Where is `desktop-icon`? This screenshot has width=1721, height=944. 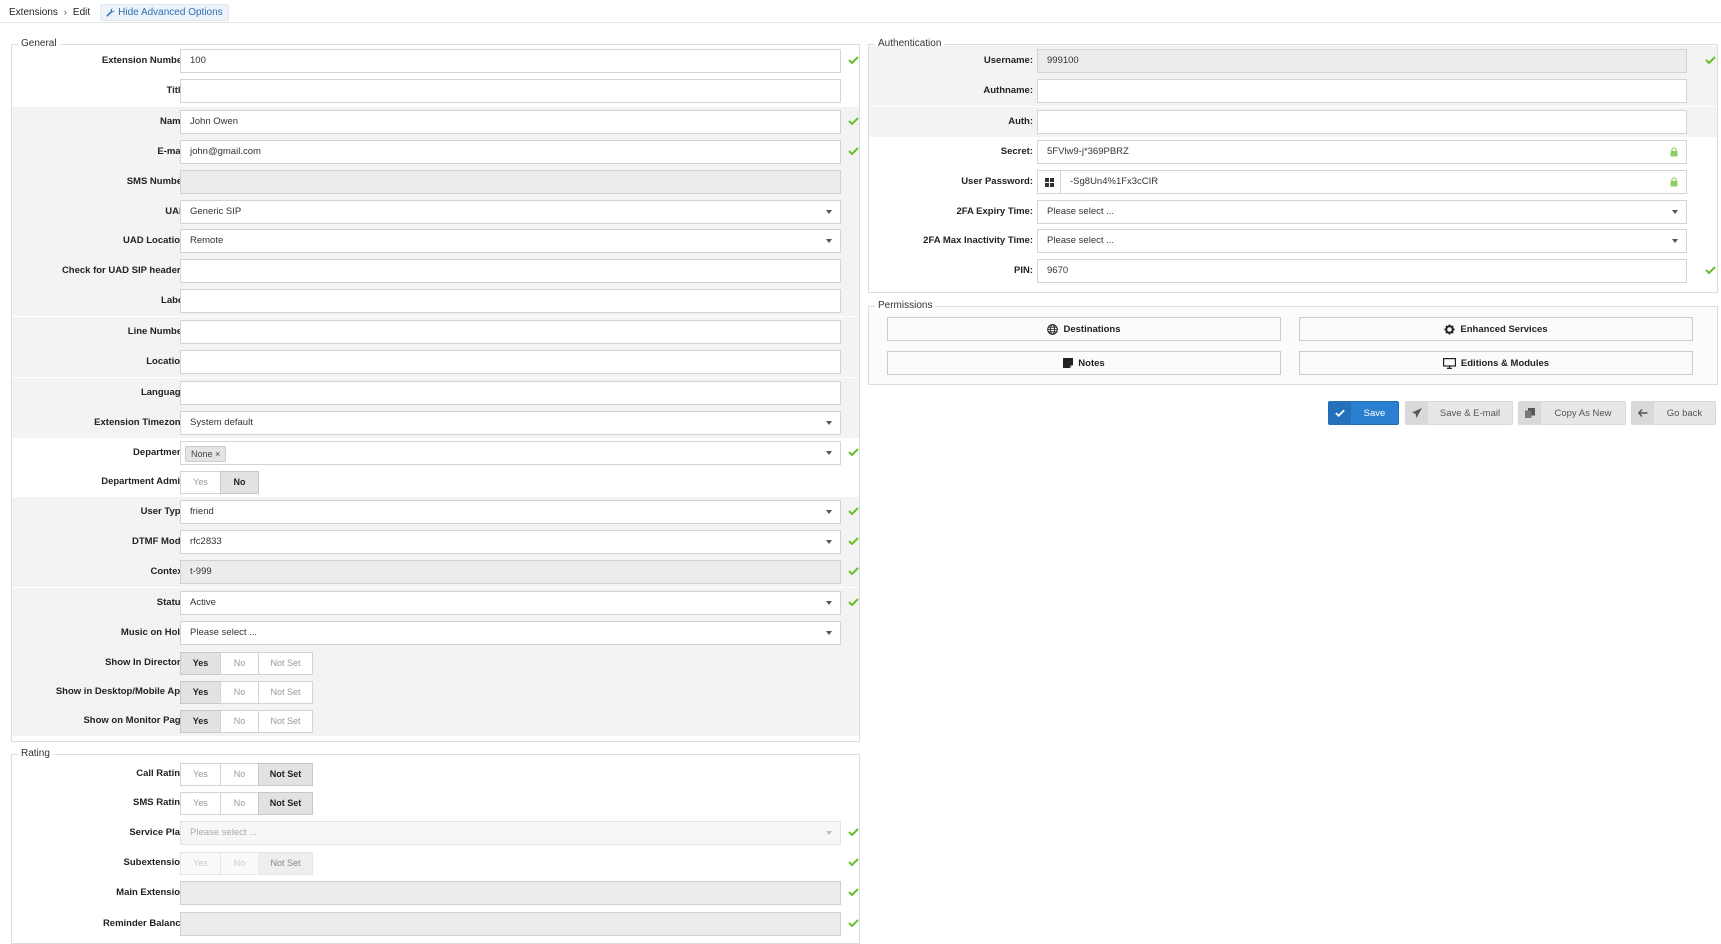
desktop-icon is located at coordinates (1449, 363).